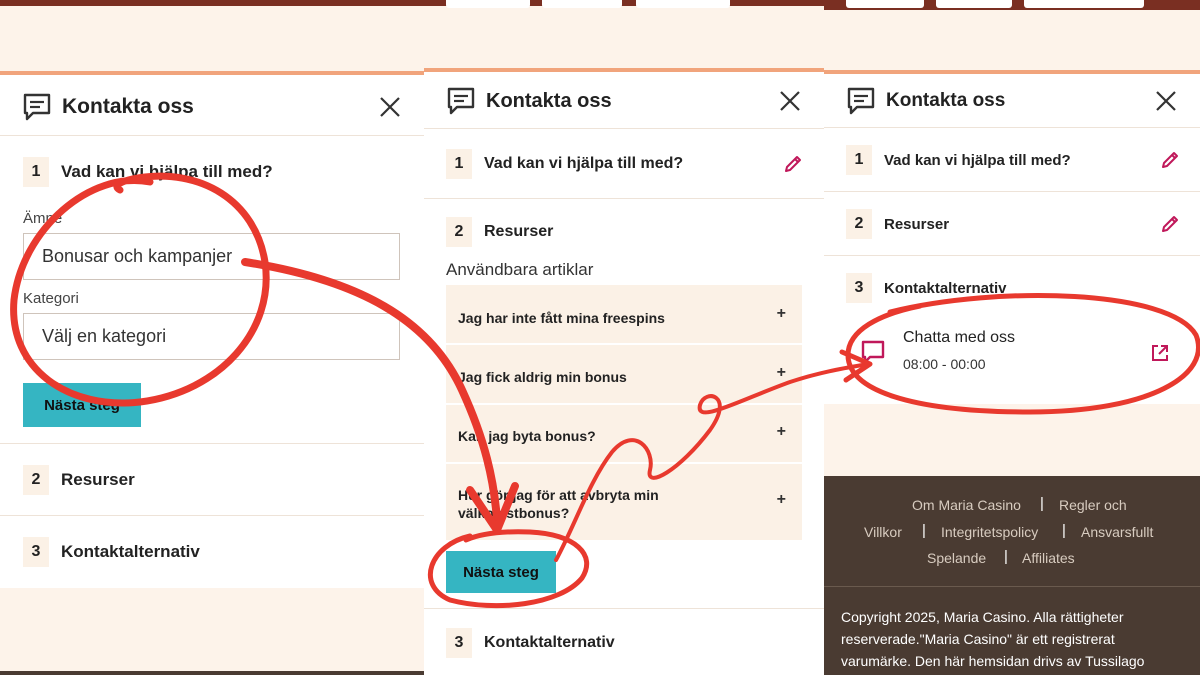 This screenshot has width=1200, height=675. I want to click on footer-link-spelande: Spelande, so click(956, 558).